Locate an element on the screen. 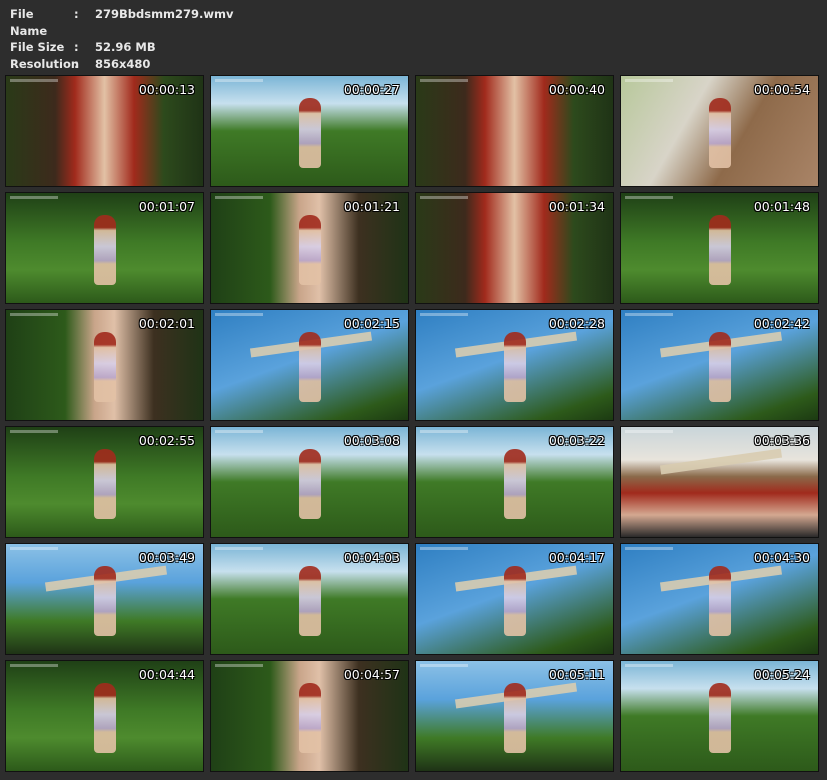  video-thumbnail: 00:04:44 is located at coordinates (104, 716).